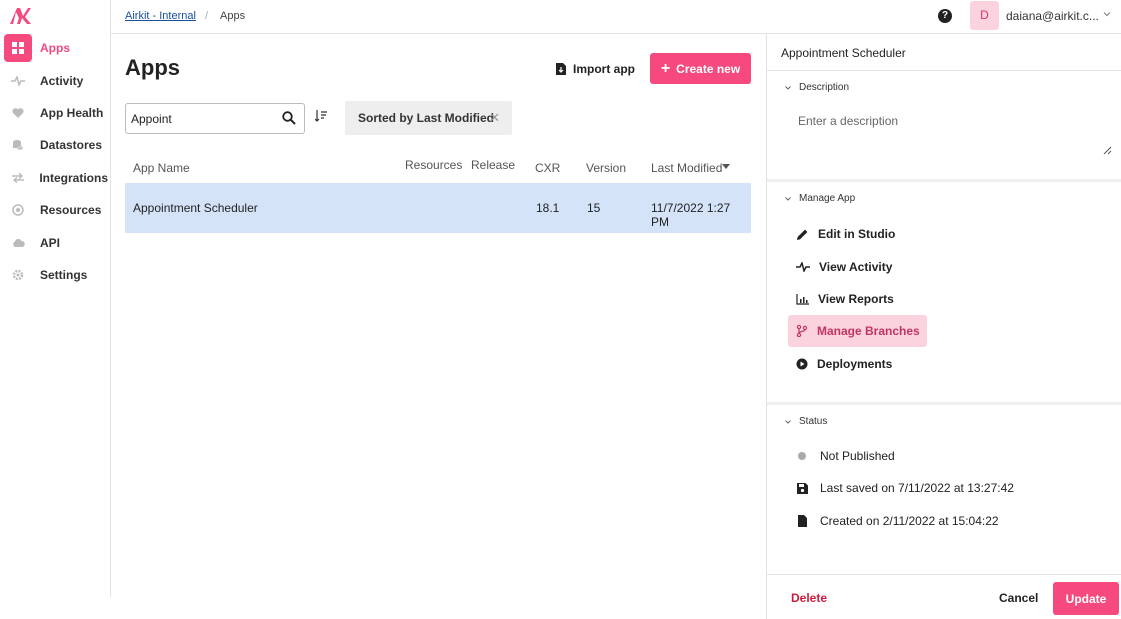  What do you see at coordinates (62, 81) in the screenshot?
I see `sidebar-item-label: Activity` at bounding box center [62, 81].